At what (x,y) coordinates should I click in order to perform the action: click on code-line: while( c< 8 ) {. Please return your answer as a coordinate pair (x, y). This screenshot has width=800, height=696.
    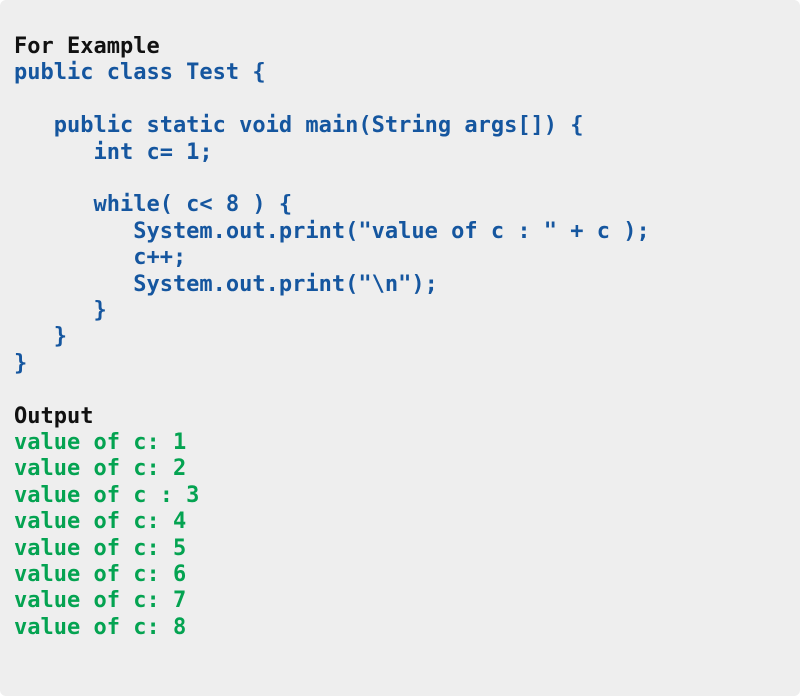
    Looking at the image, I should click on (153, 205).